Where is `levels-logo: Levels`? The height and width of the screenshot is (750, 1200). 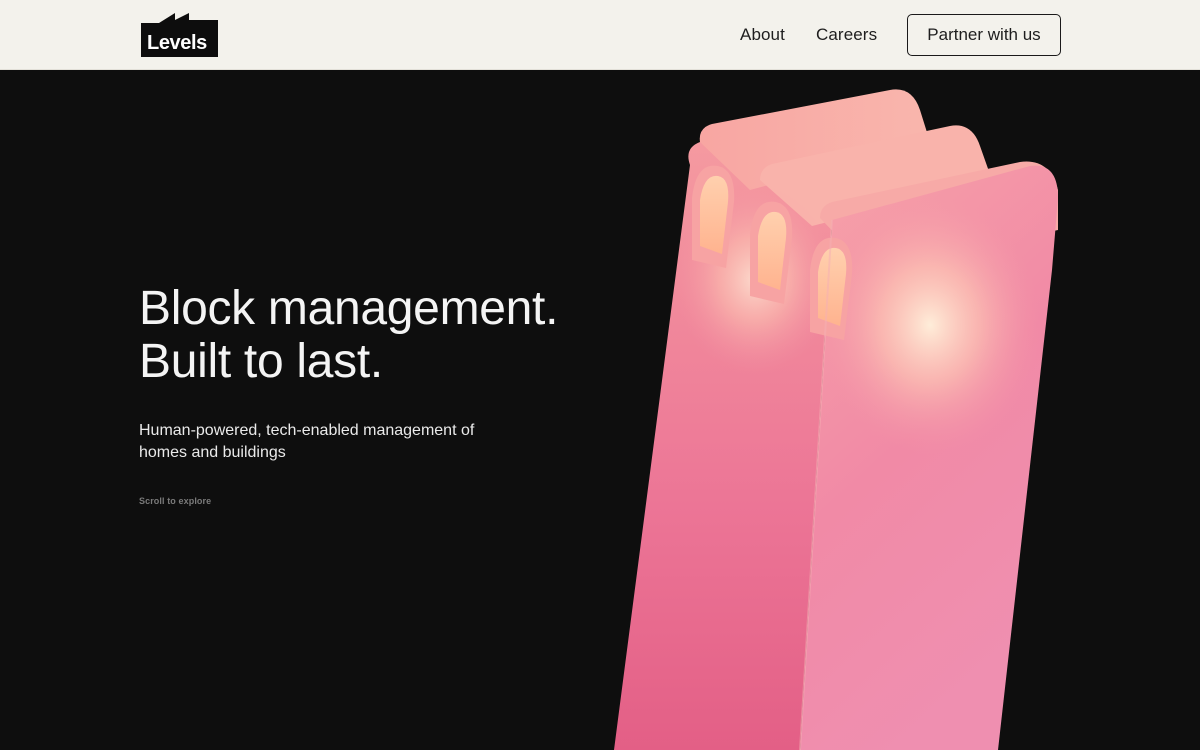
levels-logo: Levels is located at coordinates (179, 35).